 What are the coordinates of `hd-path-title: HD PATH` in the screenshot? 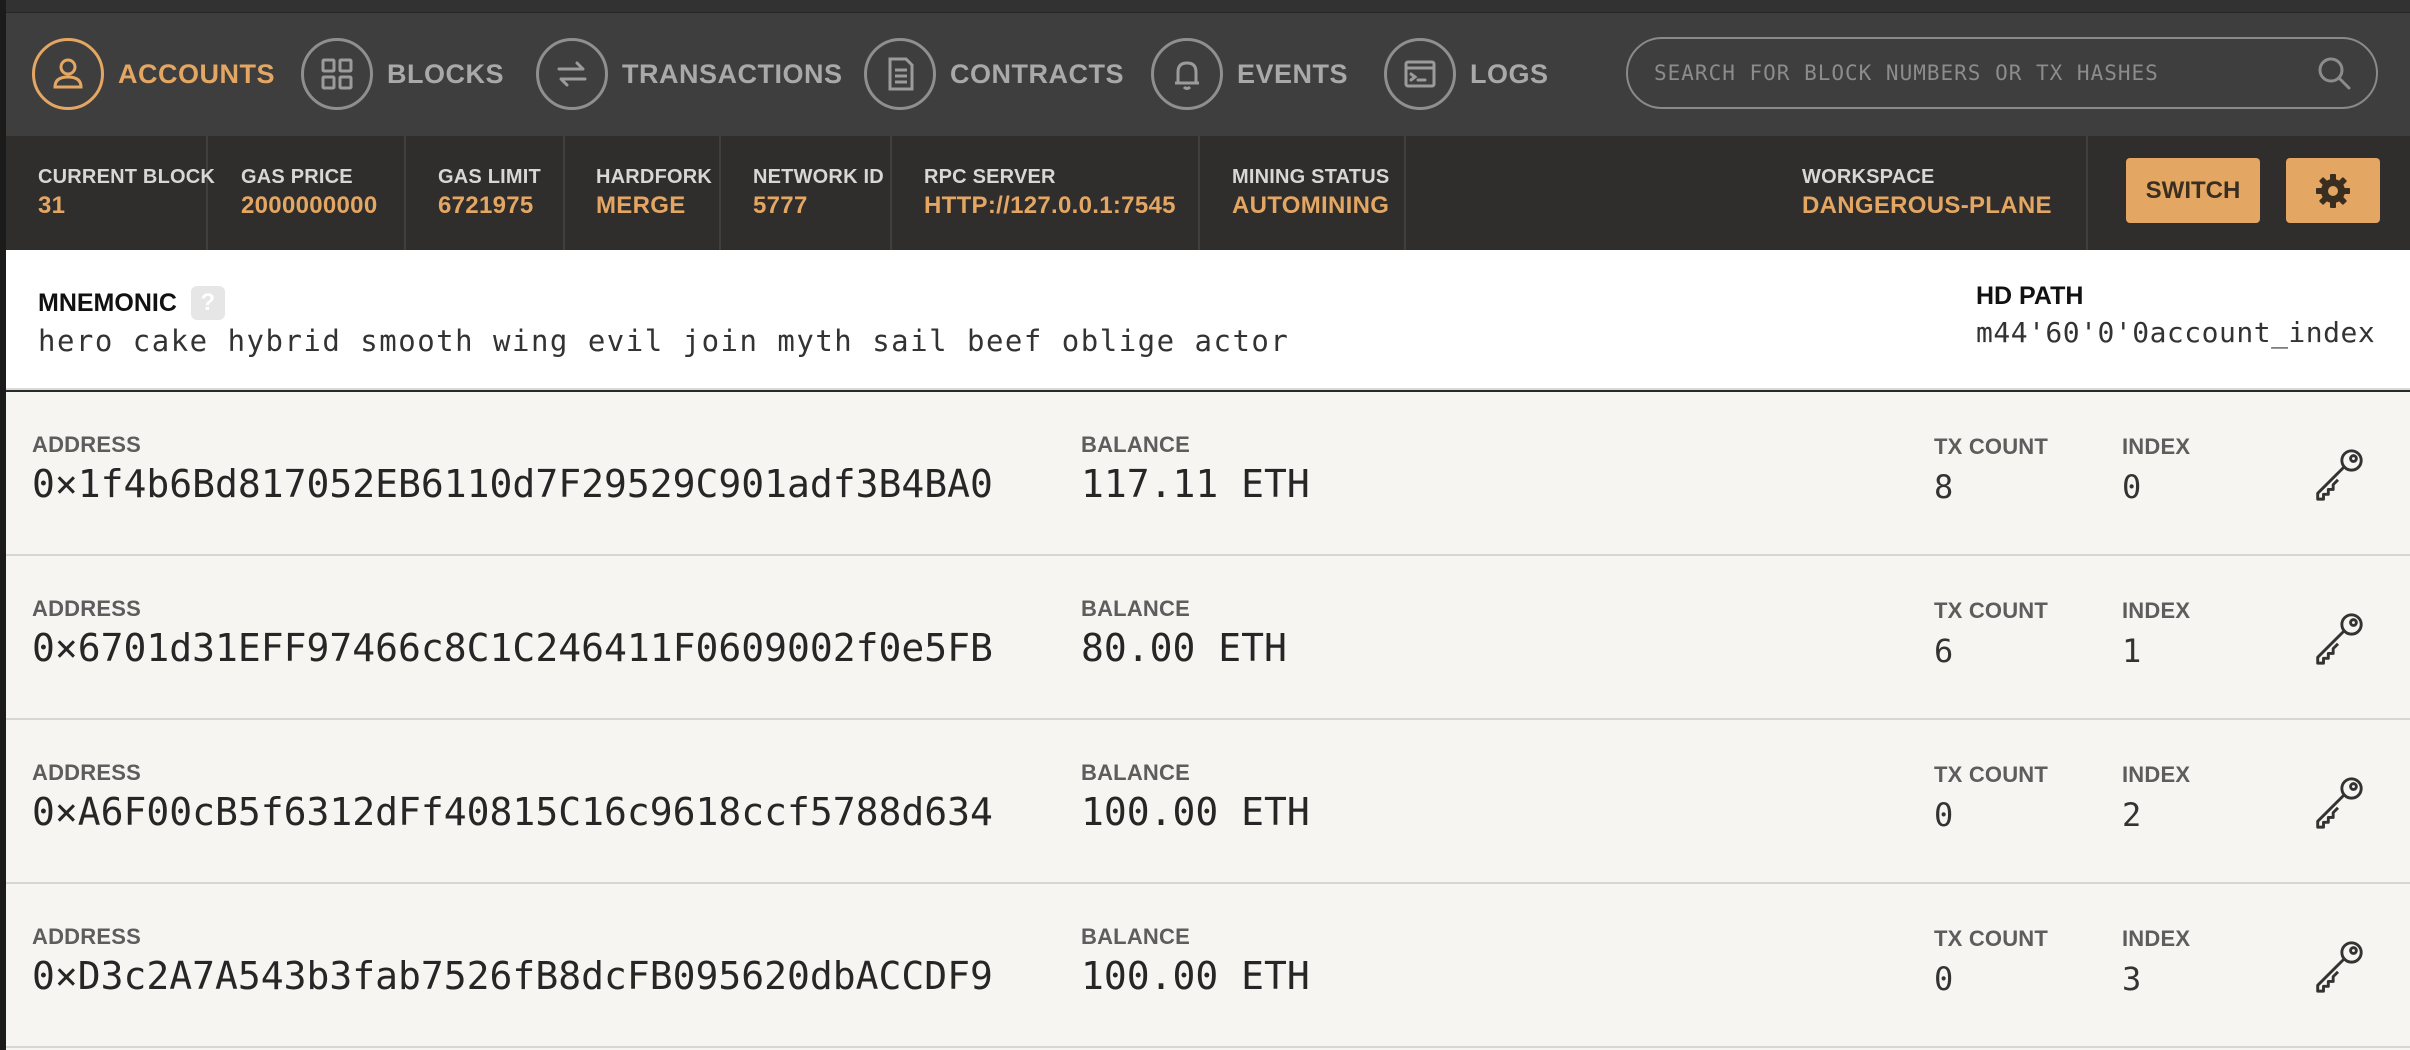 It's located at (2030, 296).